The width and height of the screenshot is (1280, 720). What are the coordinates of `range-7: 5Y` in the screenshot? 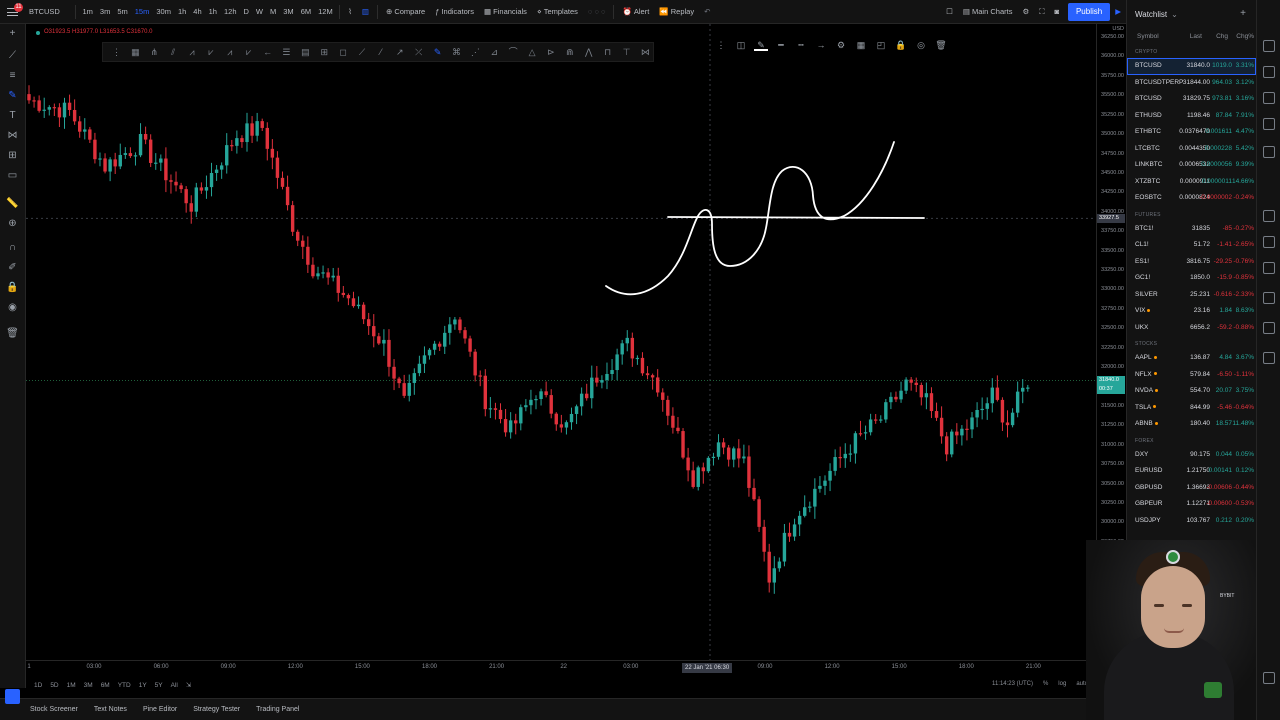 It's located at (159, 685).